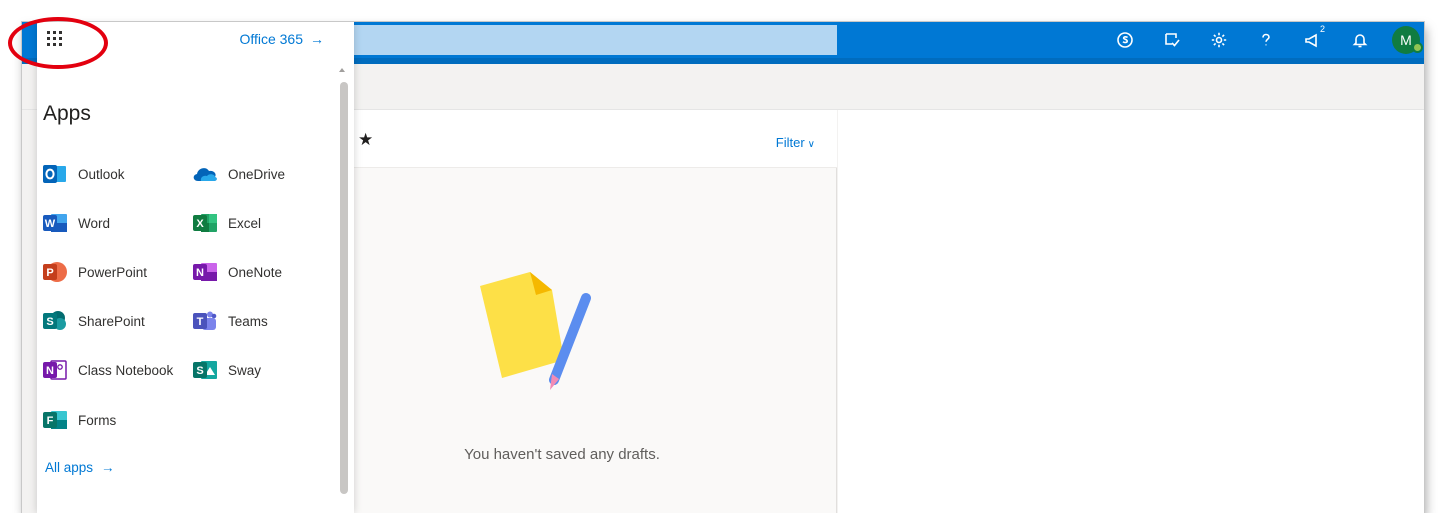  I want to click on app-word: W Word, so click(76, 223).